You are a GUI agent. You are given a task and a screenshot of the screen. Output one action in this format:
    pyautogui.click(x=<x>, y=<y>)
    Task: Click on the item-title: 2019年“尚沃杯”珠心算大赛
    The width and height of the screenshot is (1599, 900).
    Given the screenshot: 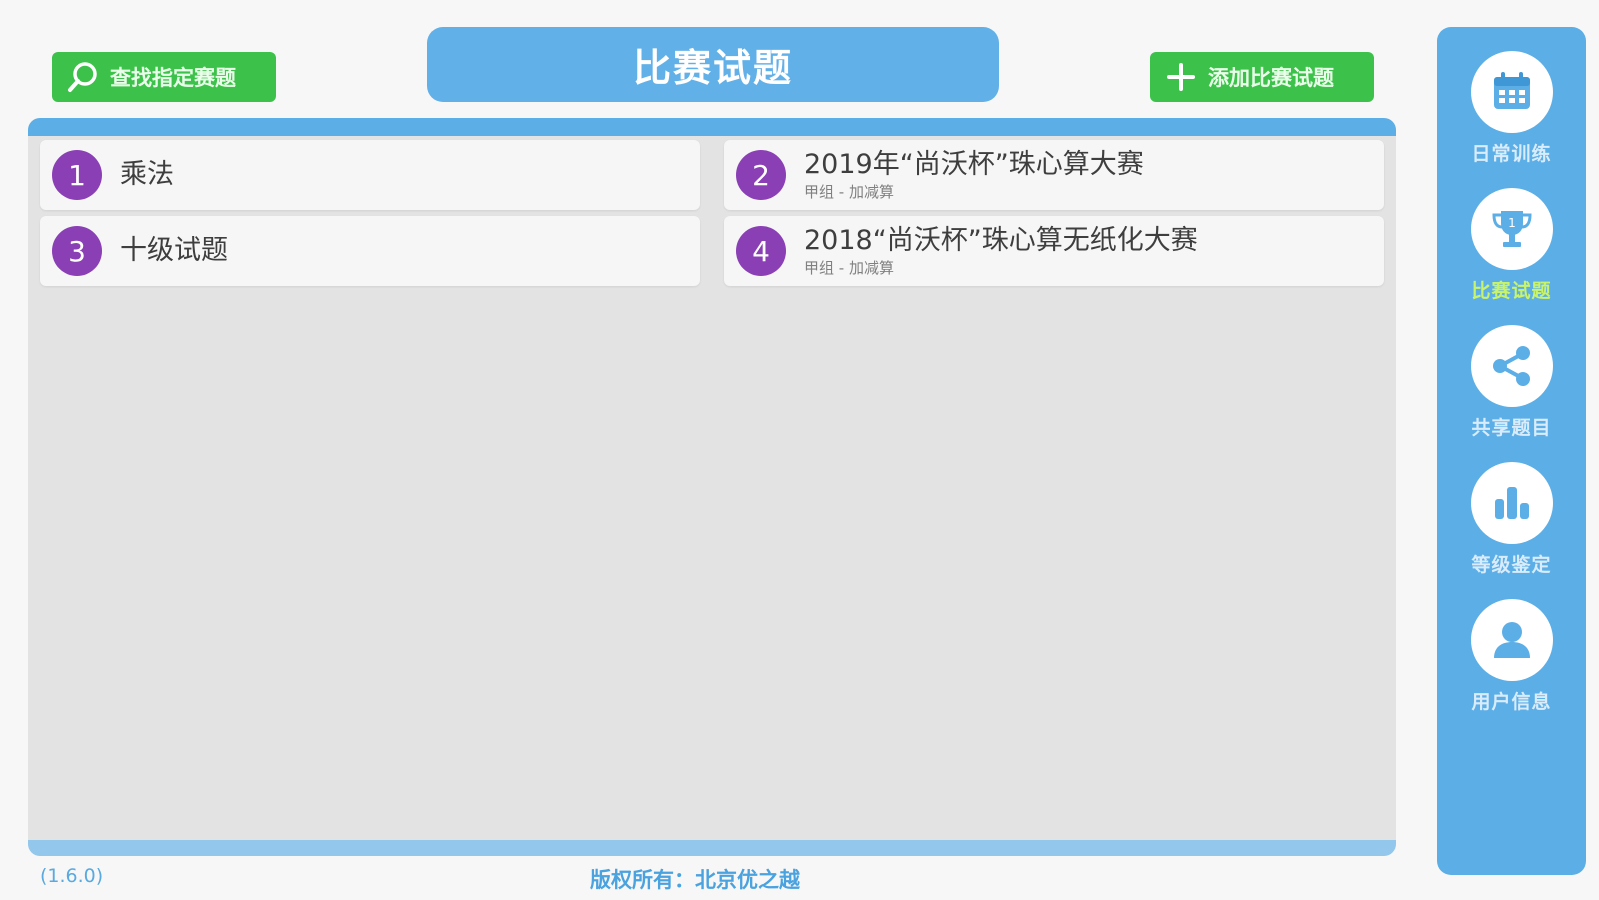 What is the action you would take?
    pyautogui.click(x=974, y=164)
    